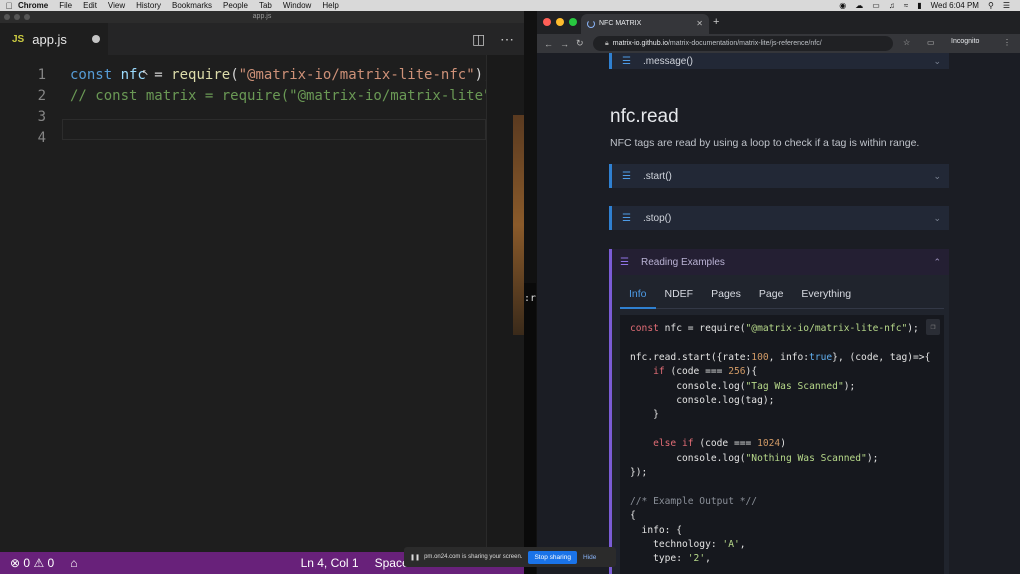 The image size is (1020, 574). What do you see at coordinates (330, 563) in the screenshot?
I see `cursor-position: Ln 4, Col 1` at bounding box center [330, 563].